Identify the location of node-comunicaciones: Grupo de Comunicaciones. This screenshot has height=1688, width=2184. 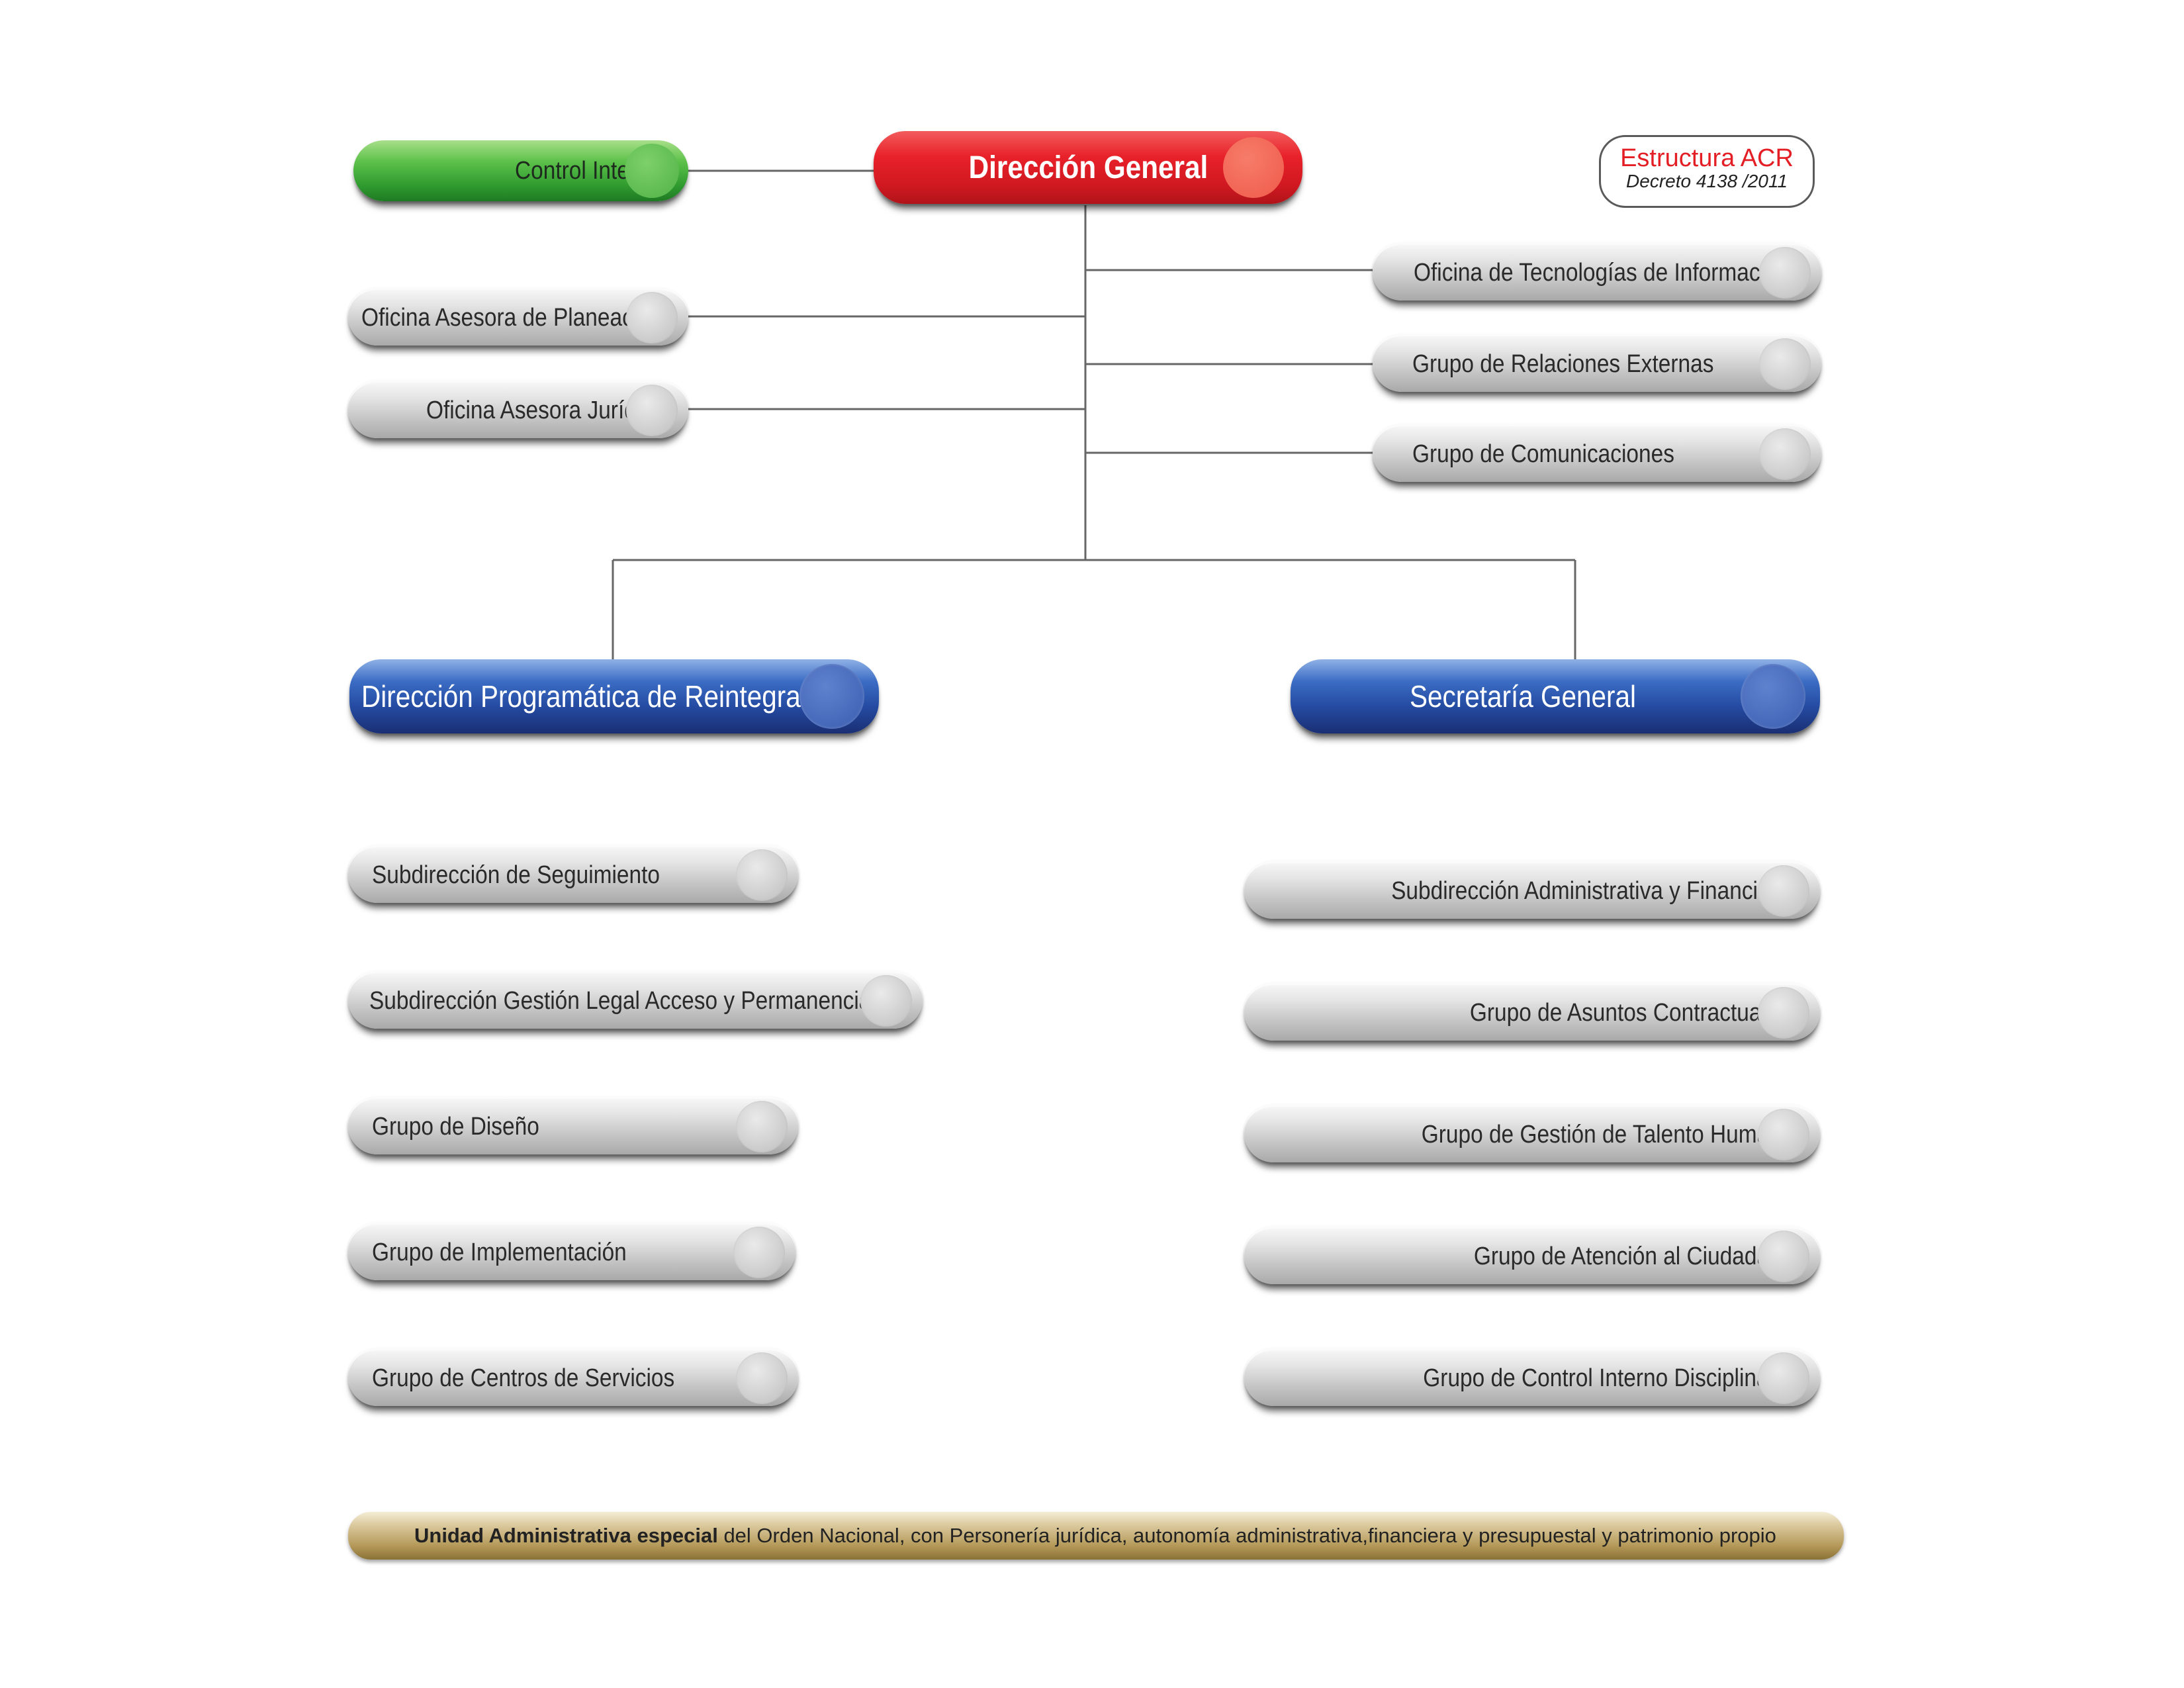
(1597, 453).